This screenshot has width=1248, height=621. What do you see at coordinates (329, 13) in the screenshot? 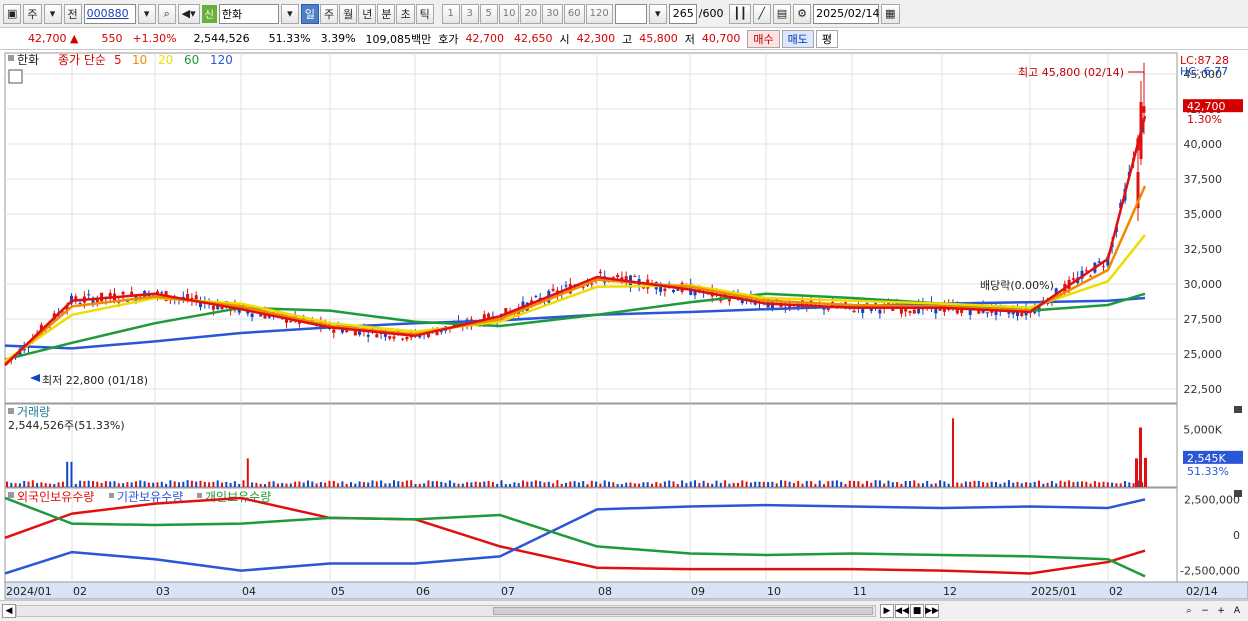
I see `period-tab: 주` at bounding box center [329, 13].